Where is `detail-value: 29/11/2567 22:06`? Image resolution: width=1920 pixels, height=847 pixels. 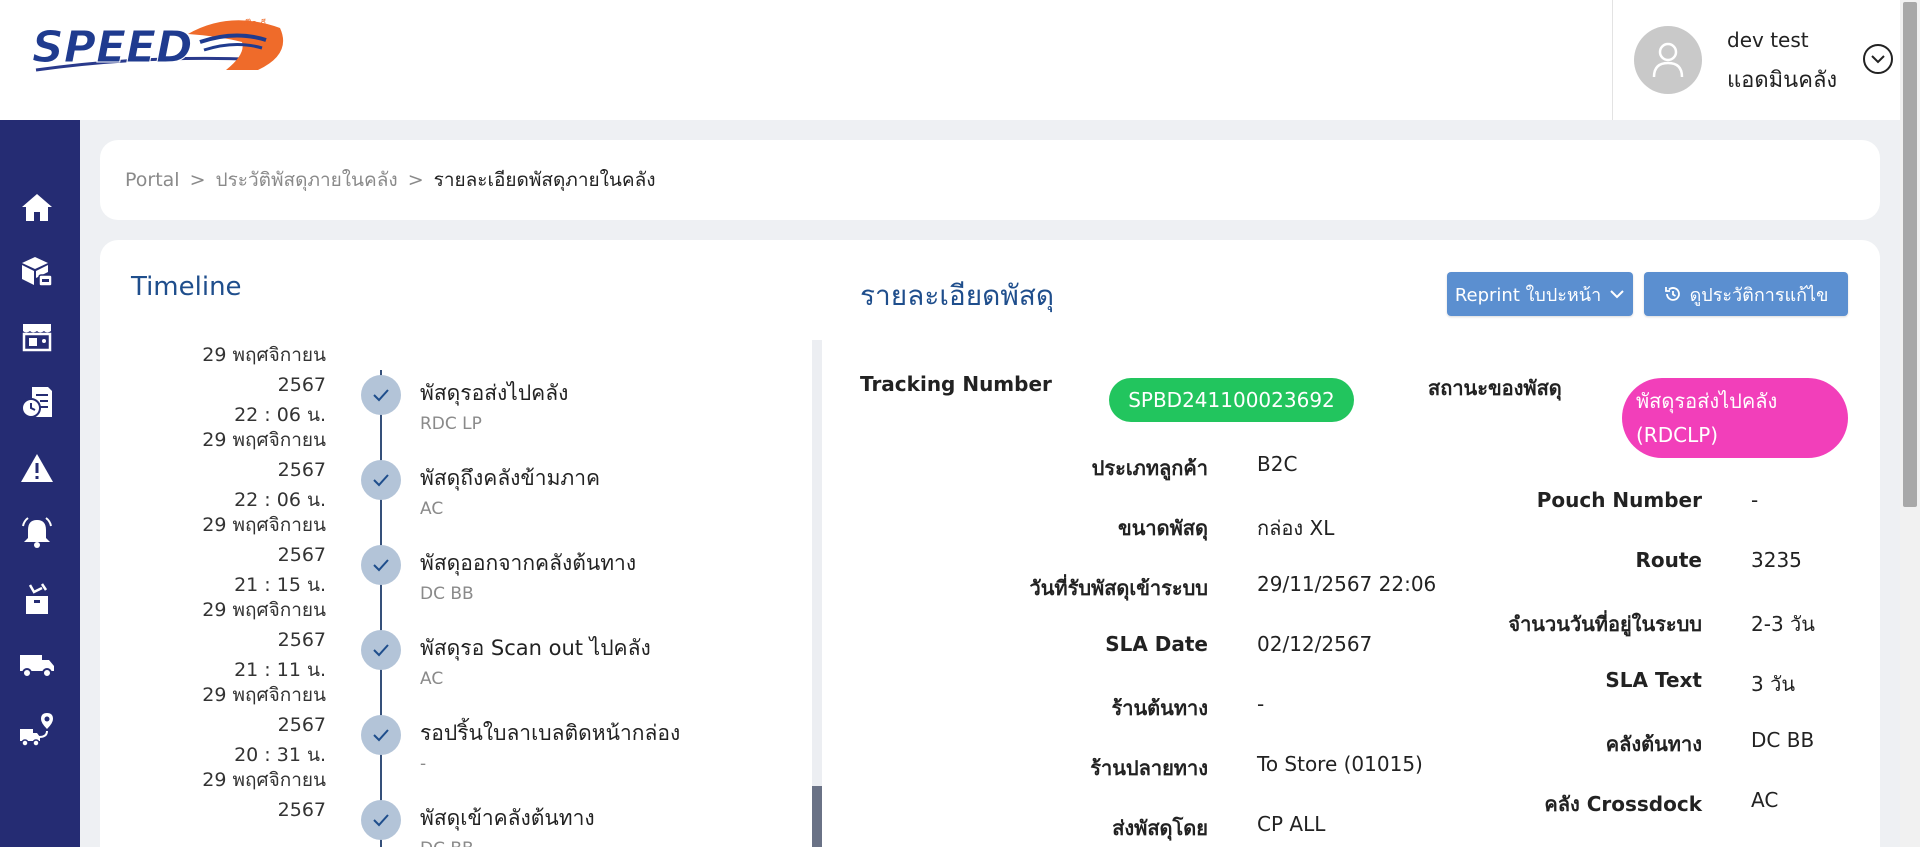 detail-value: 29/11/2567 22:06 is located at coordinates (1347, 584).